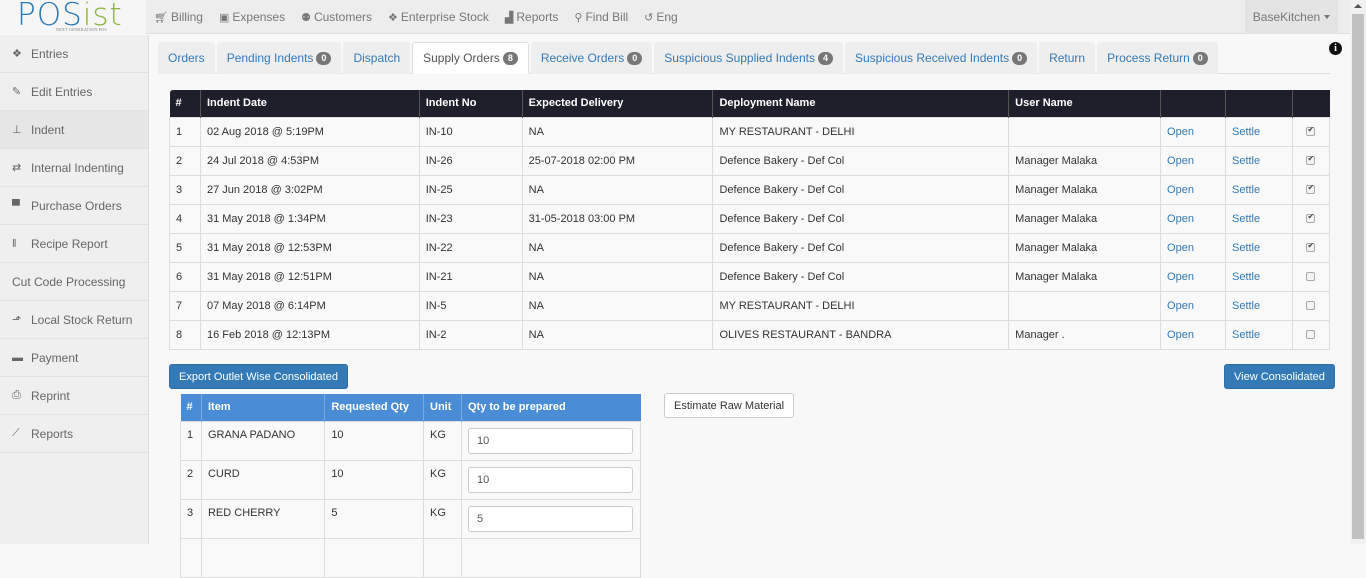 The image size is (1366, 578). What do you see at coordinates (62, 91) in the screenshot?
I see `sidebar-item-label: Edit Entries` at bounding box center [62, 91].